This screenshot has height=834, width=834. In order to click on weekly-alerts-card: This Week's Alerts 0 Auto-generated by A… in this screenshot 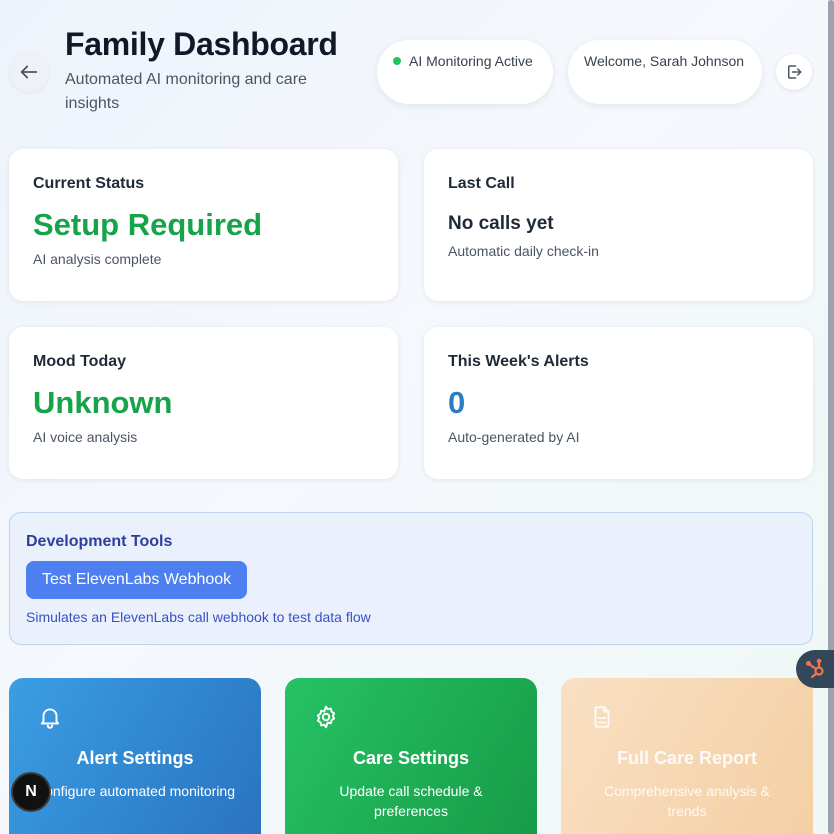, I will do `click(618, 403)`.